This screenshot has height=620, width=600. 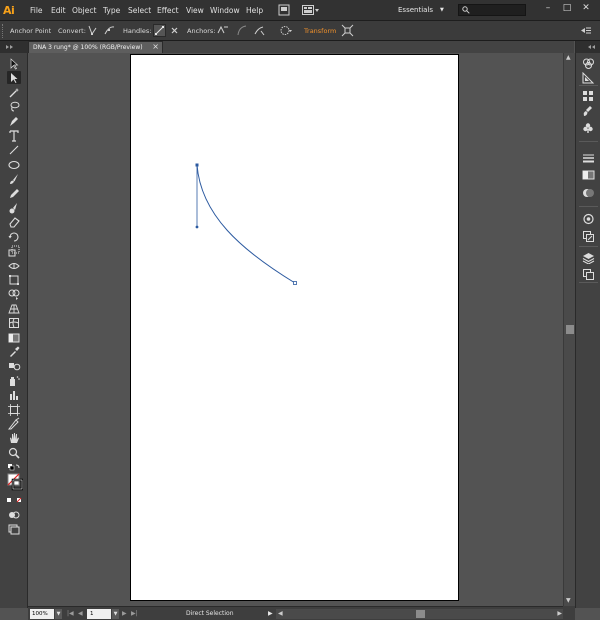 I want to click on horizontal-scroll-thumb, so click(x=420, y=614).